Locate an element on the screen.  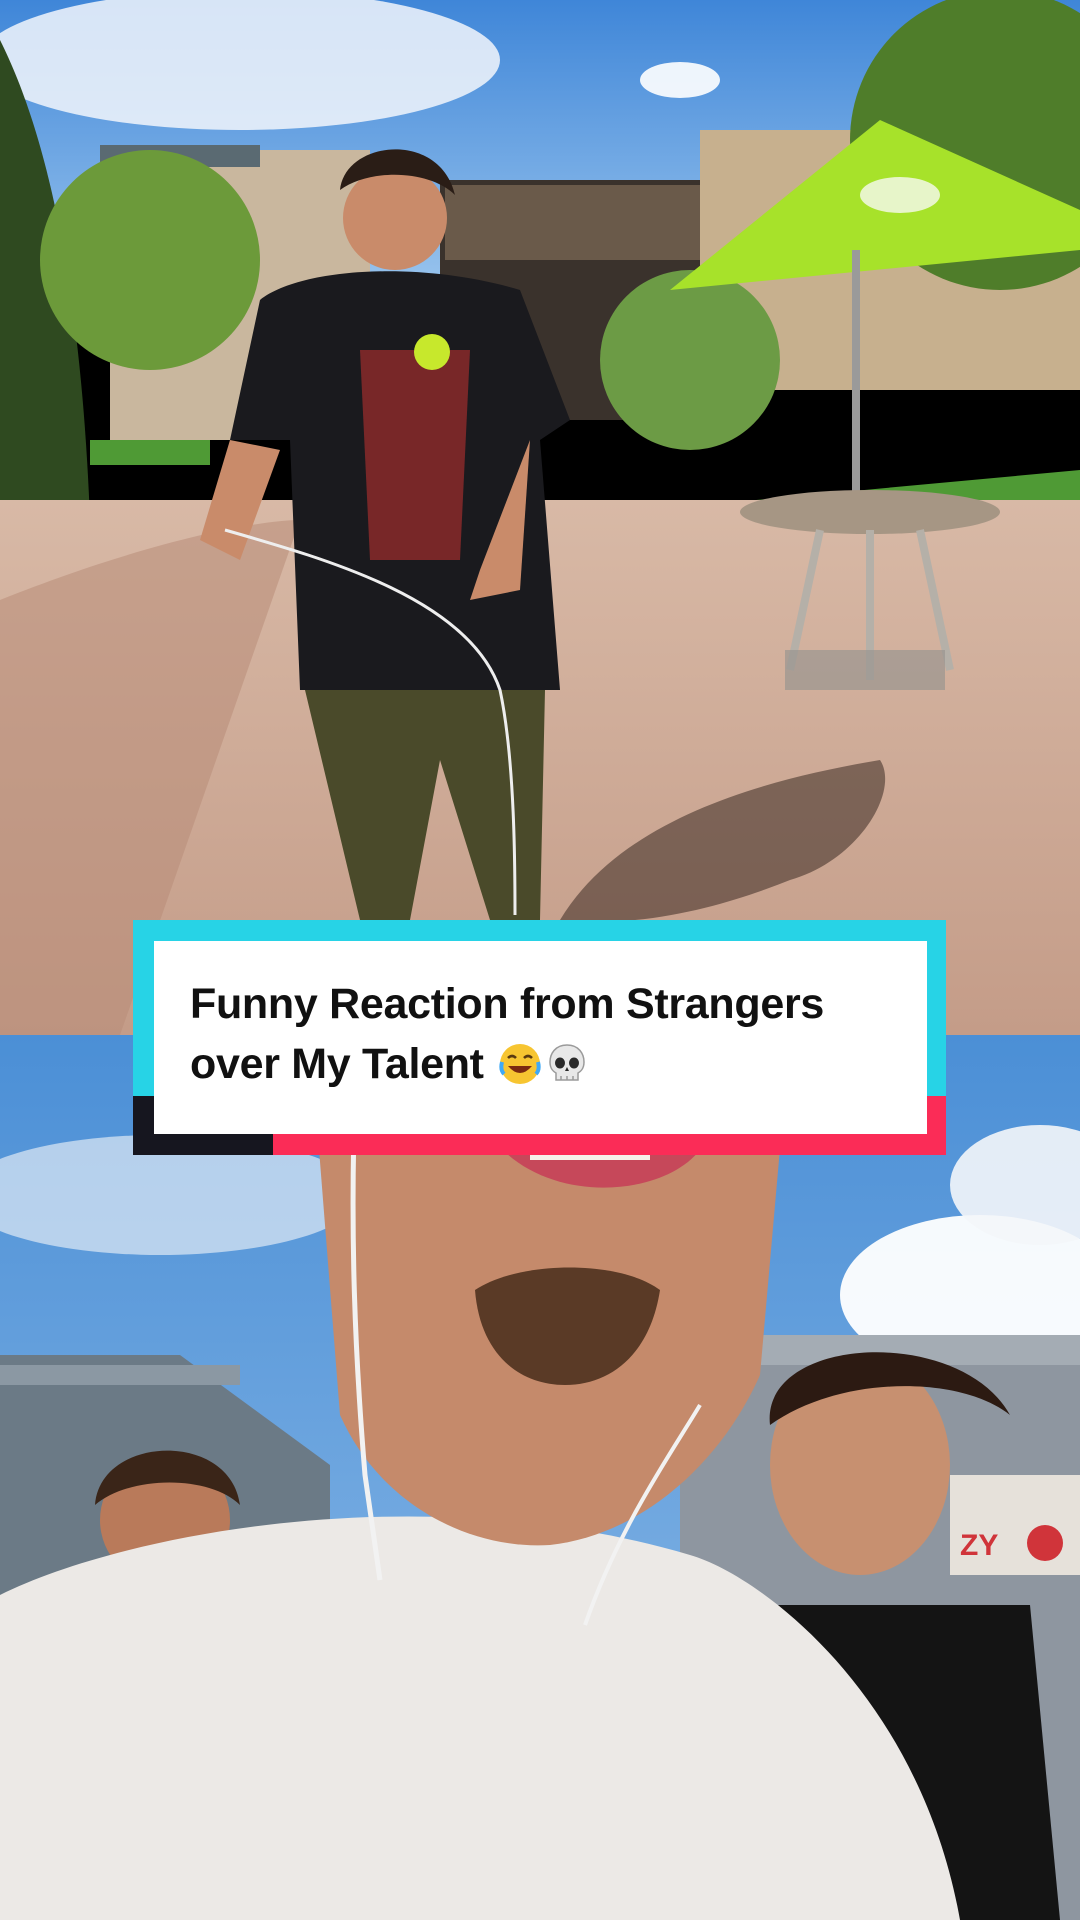
building-roof is located at coordinates (120, 1375).